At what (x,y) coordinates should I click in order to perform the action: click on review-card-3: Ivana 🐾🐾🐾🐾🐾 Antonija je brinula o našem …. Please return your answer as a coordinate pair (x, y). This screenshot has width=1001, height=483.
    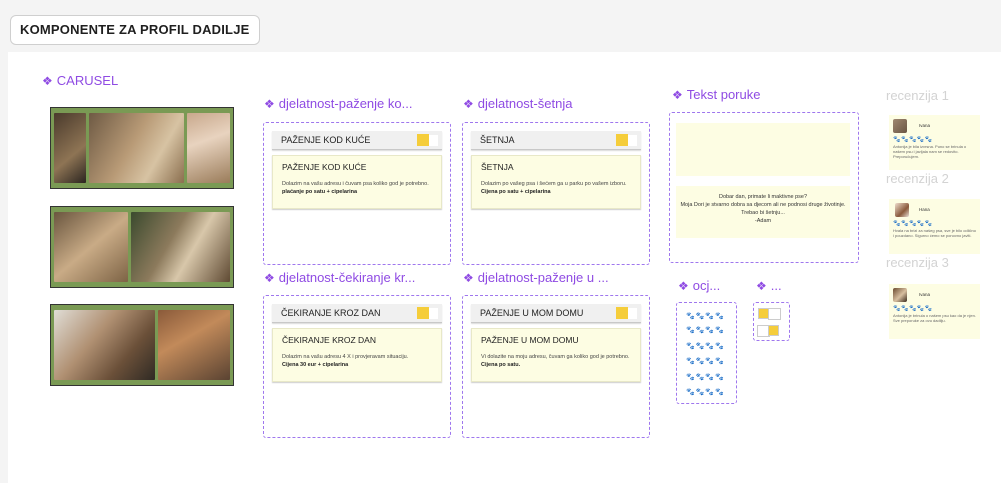
    Looking at the image, I should click on (934, 311).